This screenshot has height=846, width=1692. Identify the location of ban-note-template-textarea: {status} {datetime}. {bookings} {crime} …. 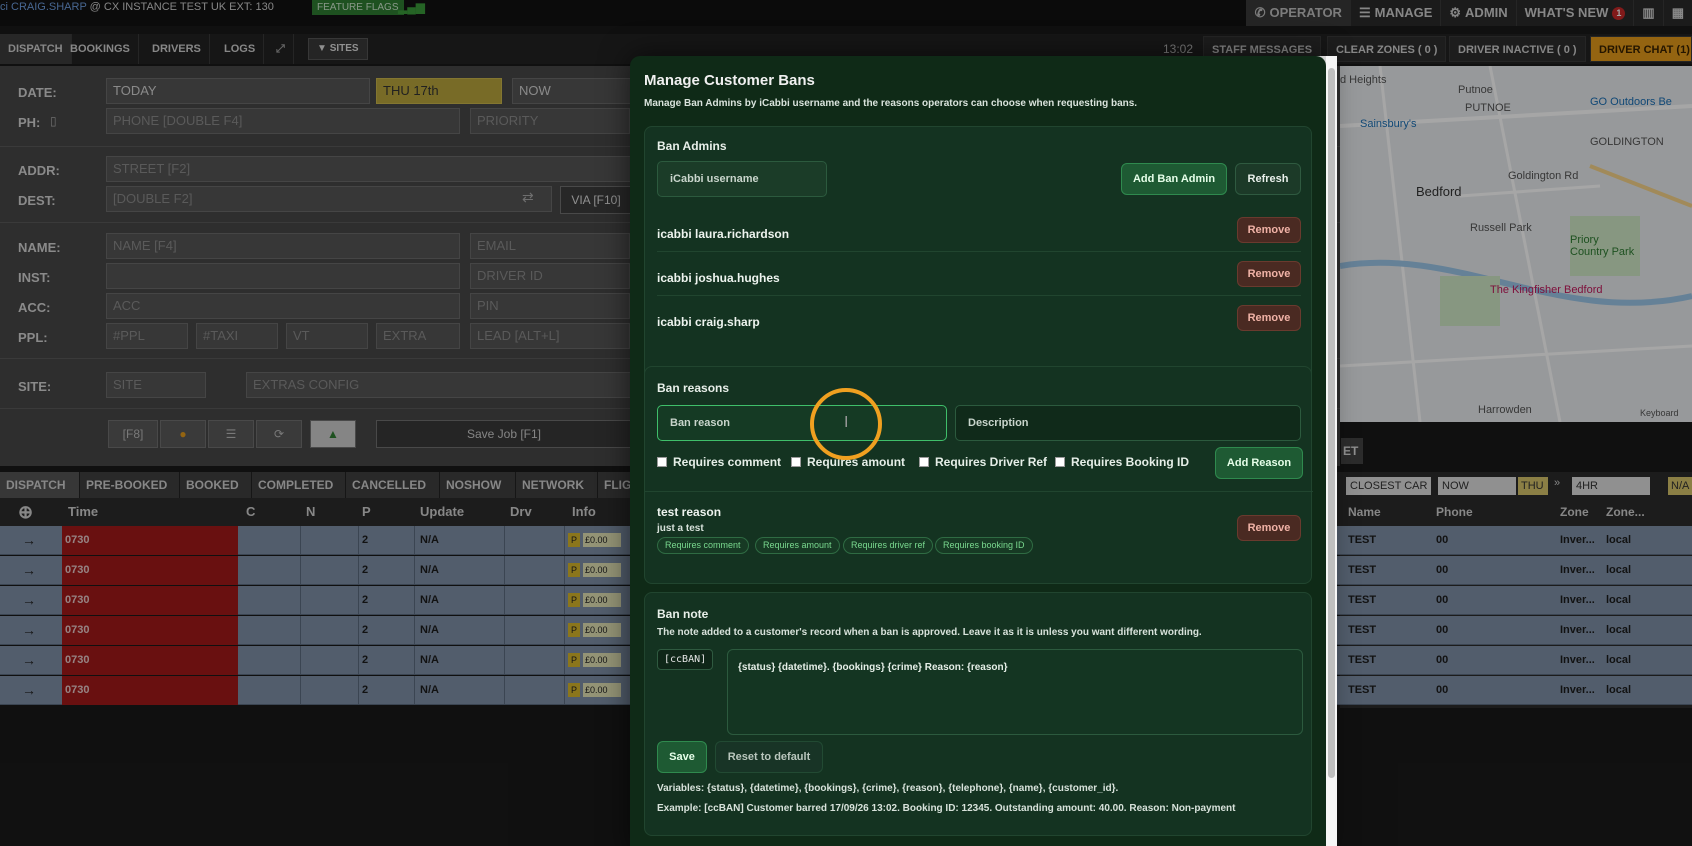
(1015, 692).